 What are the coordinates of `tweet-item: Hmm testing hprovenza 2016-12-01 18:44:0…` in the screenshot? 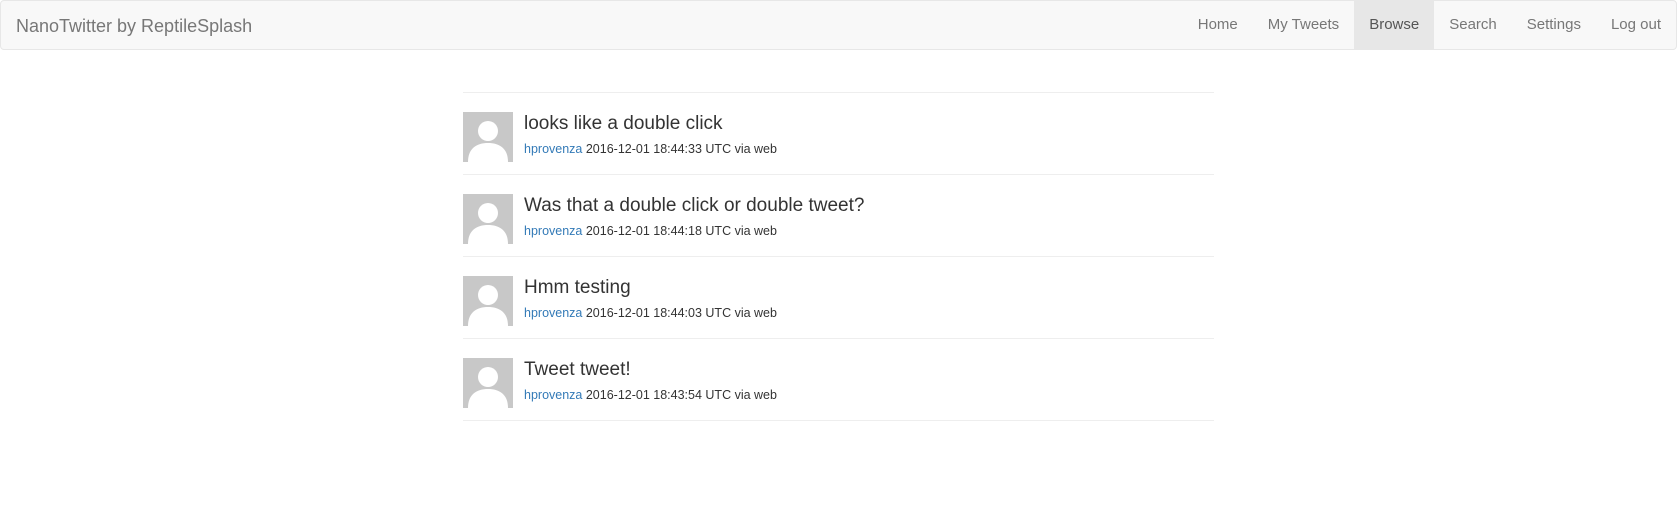 It's located at (838, 298).